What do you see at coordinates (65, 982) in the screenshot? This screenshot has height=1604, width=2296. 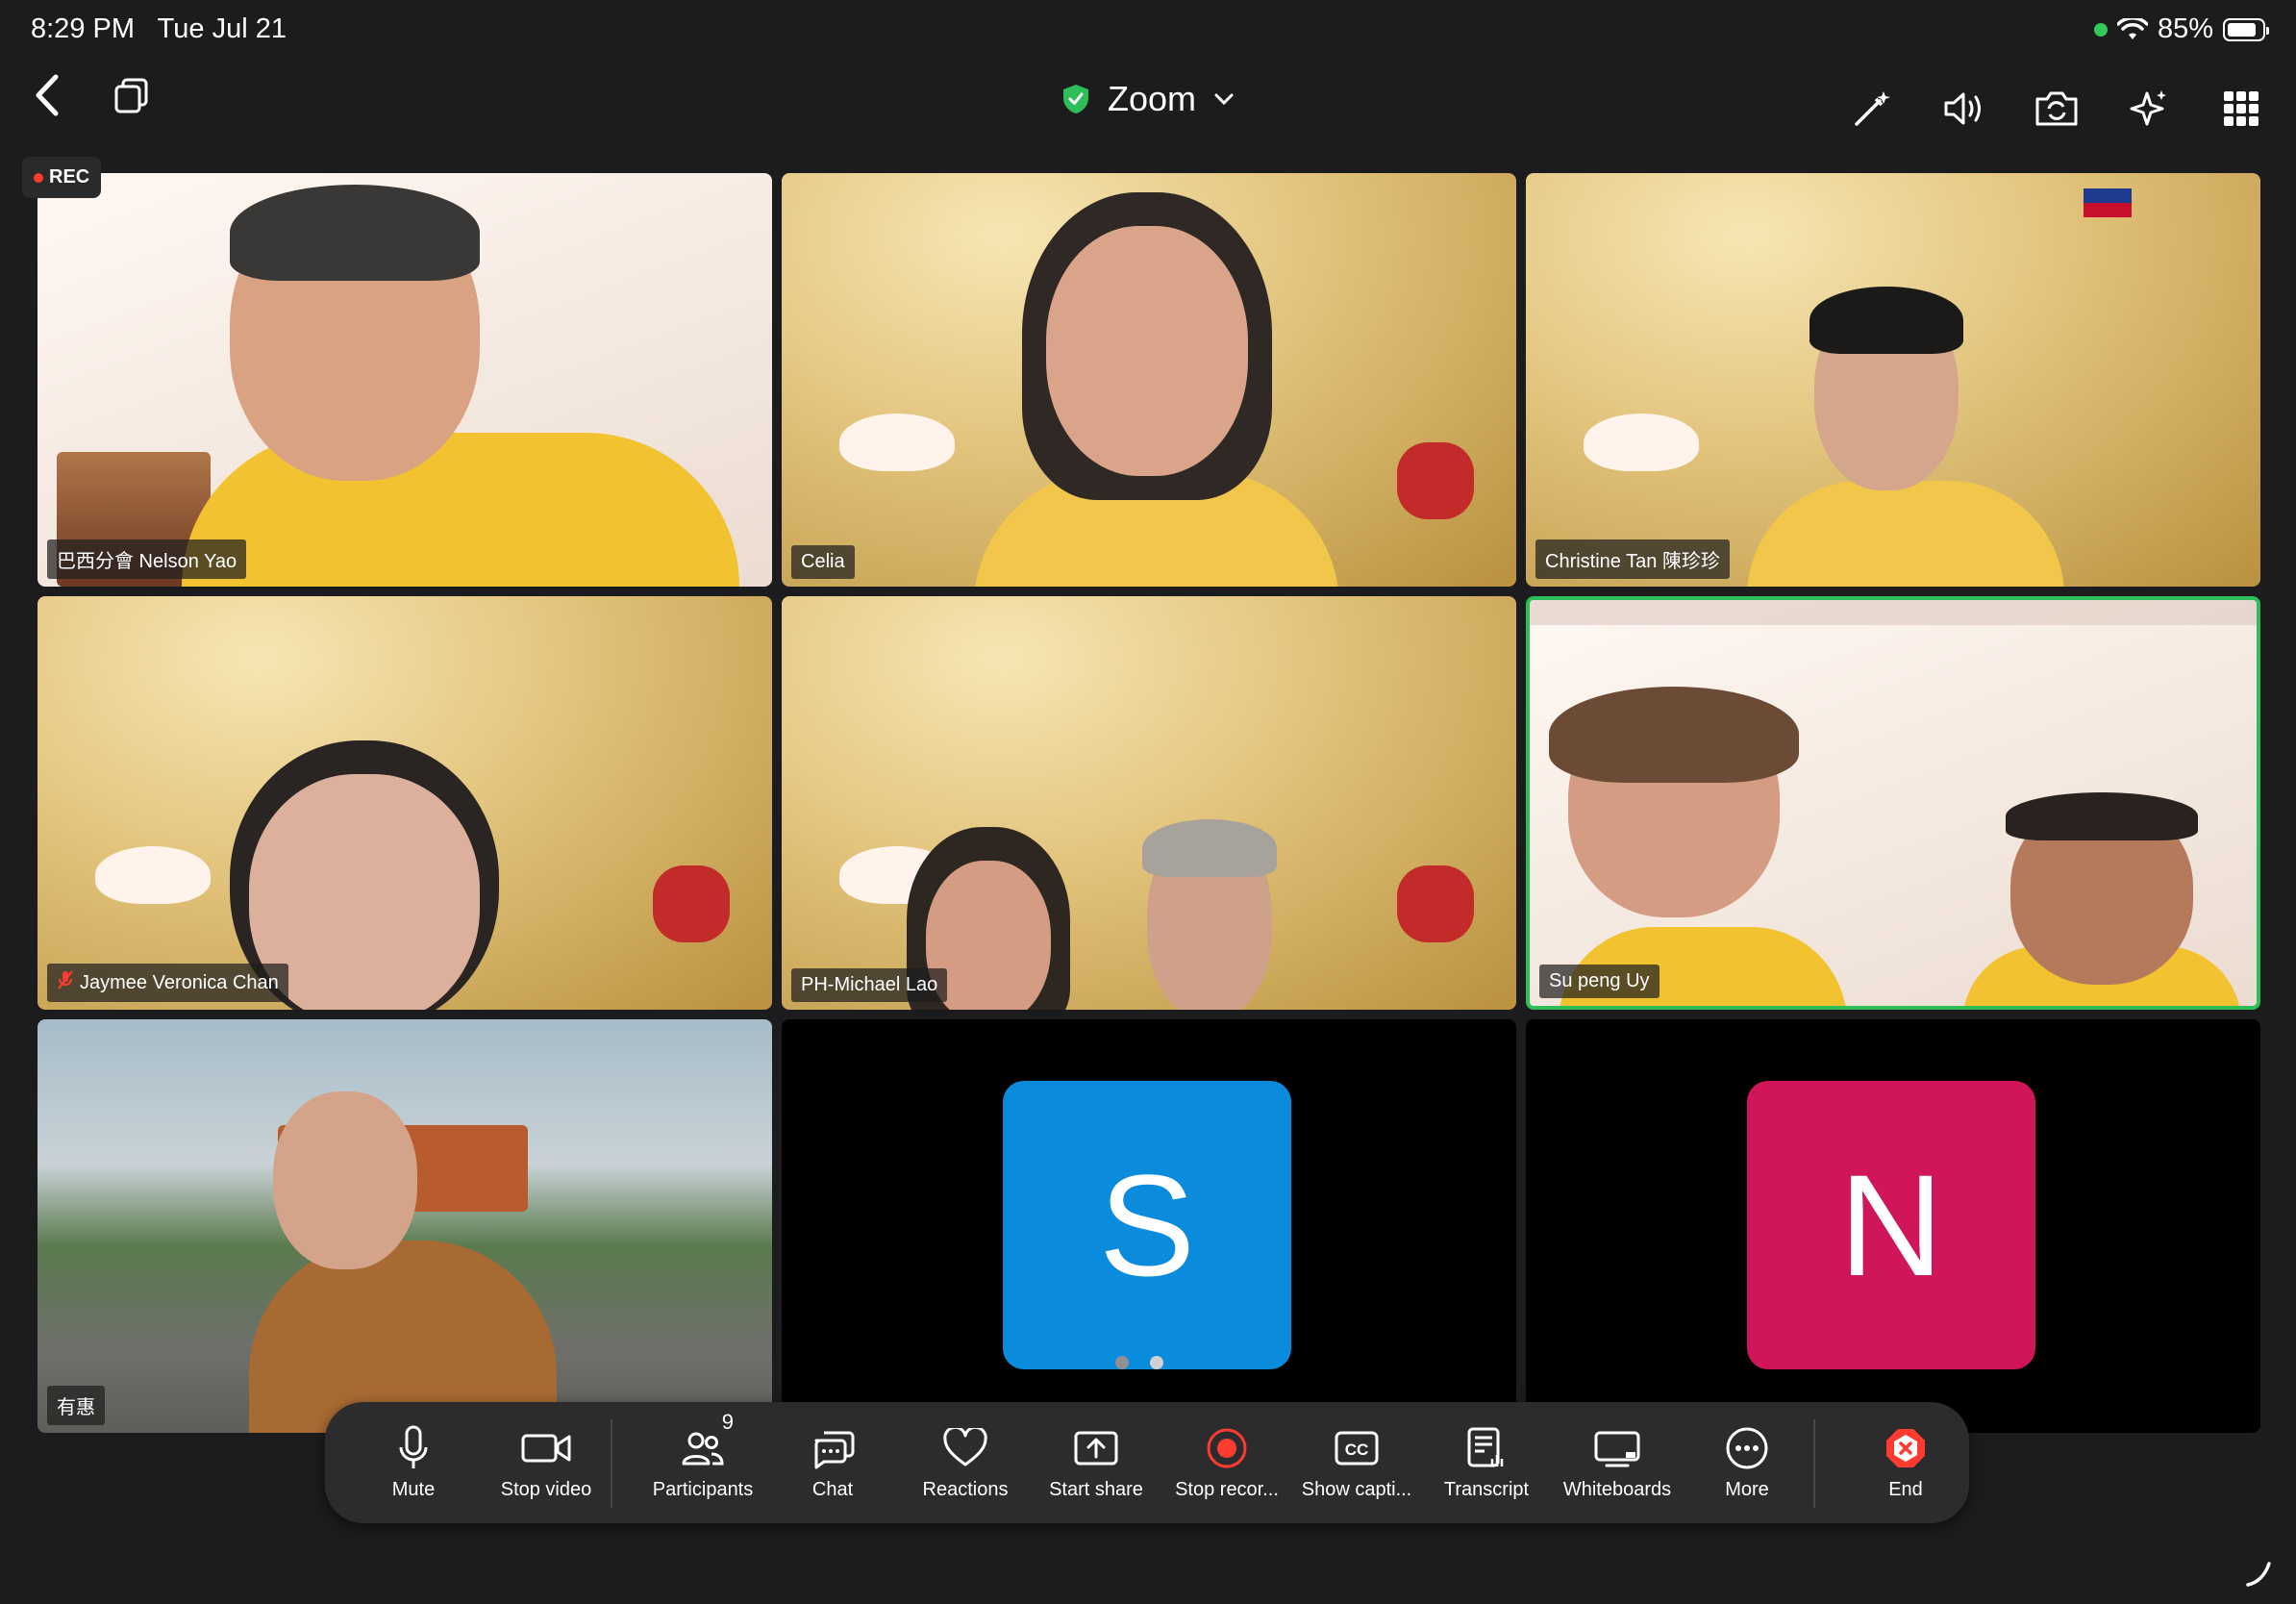 I see `mic-muted-icon` at bounding box center [65, 982].